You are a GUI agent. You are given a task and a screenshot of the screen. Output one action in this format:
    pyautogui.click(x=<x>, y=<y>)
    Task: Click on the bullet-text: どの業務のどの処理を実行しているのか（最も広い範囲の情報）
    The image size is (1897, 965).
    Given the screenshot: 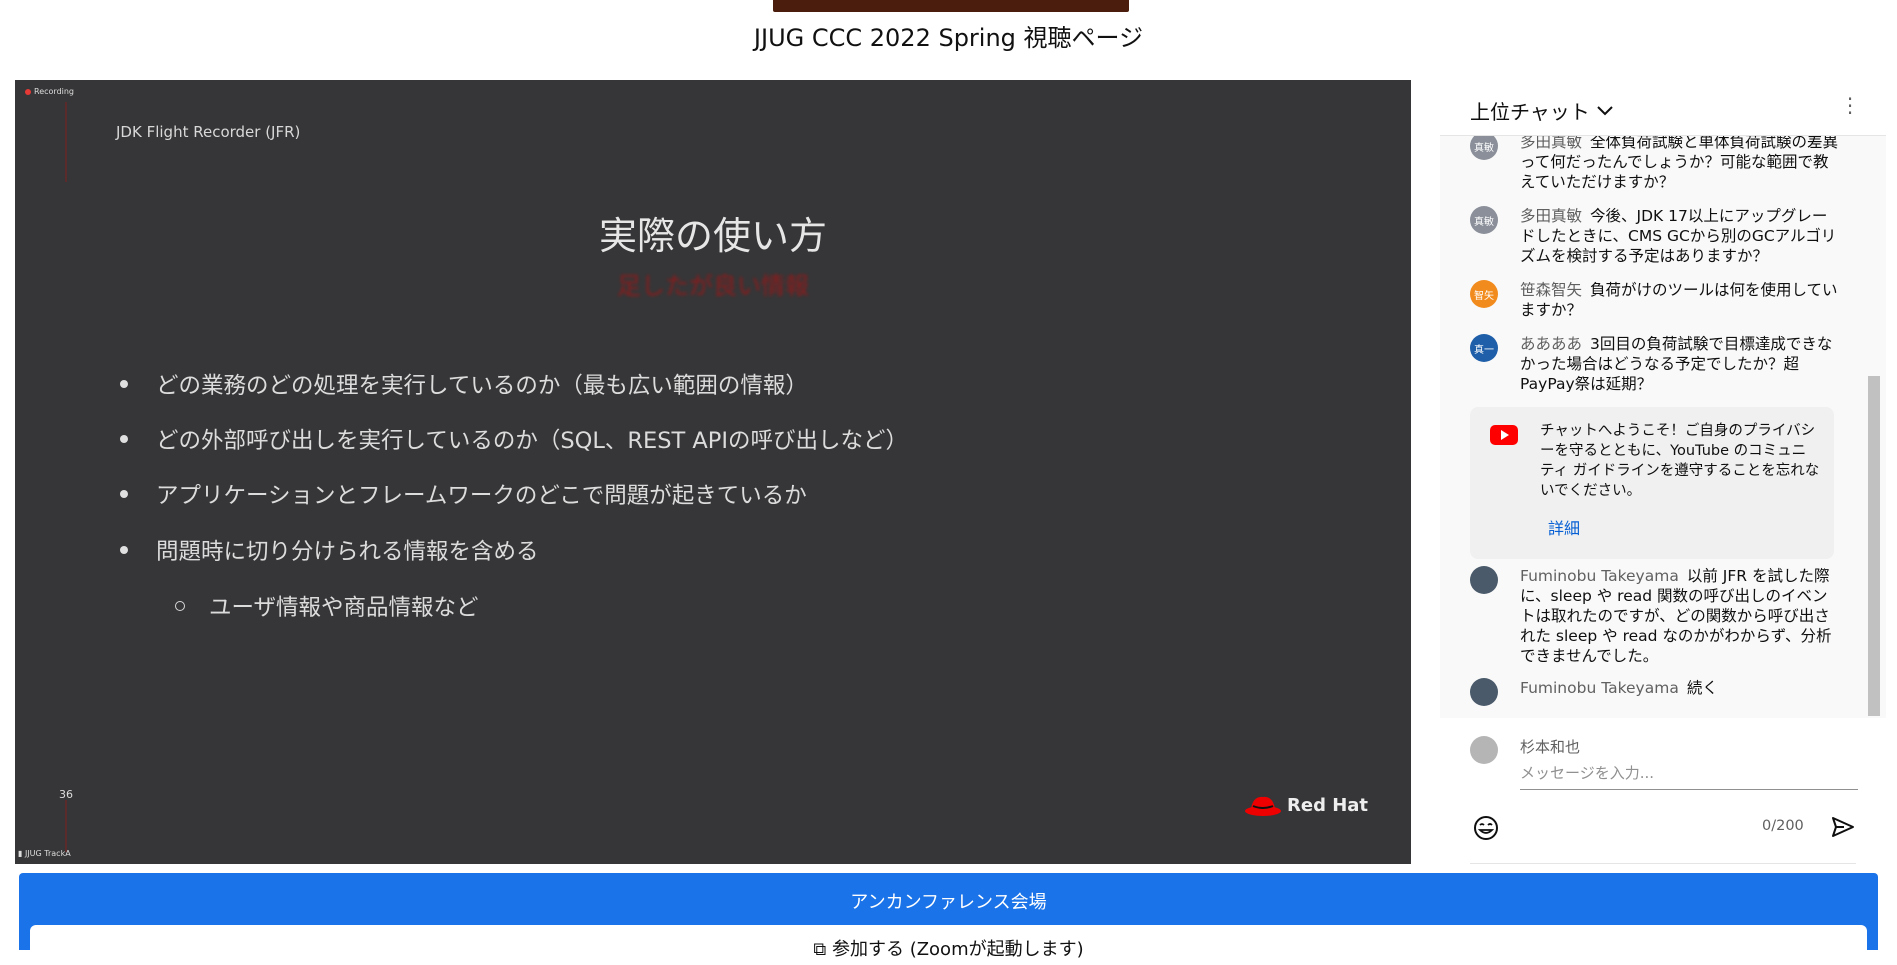 What is the action you would take?
    pyautogui.click(x=482, y=386)
    